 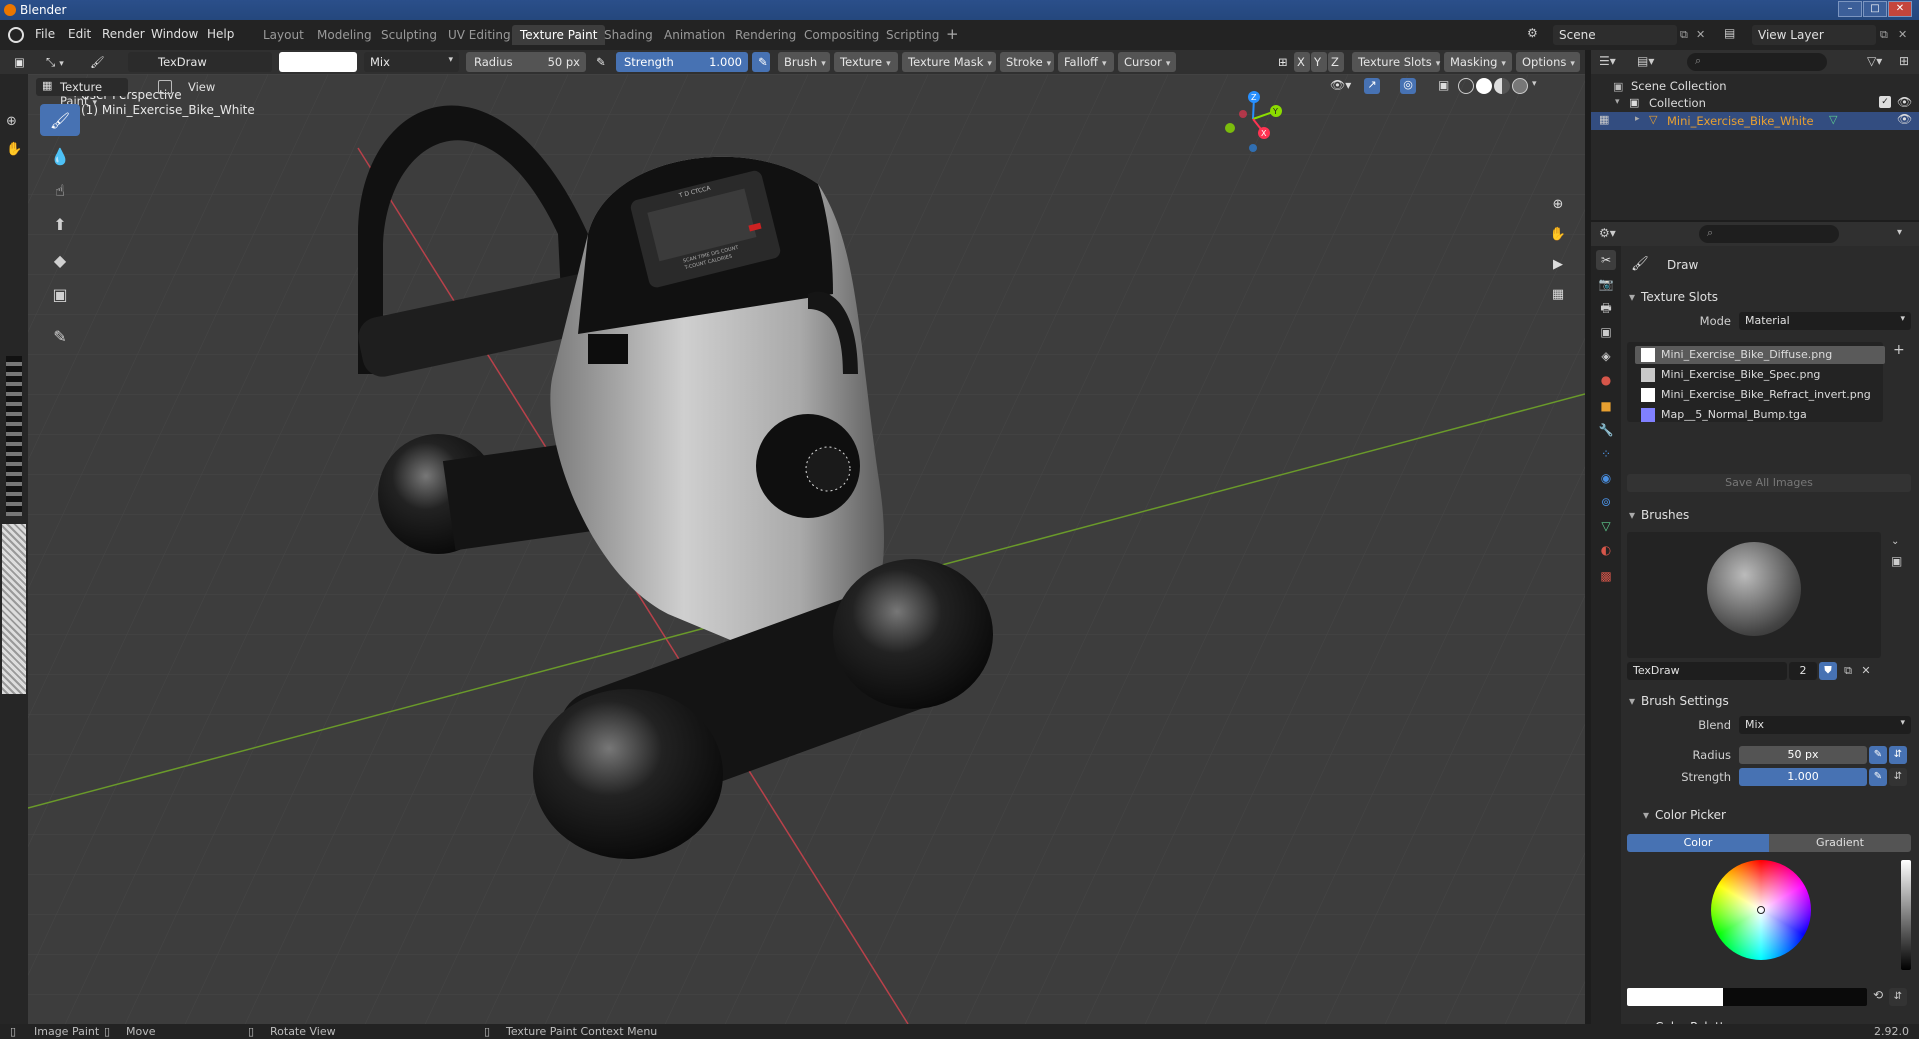 What do you see at coordinates (1896, 561) in the screenshot?
I see `brush-image-icon: ▣` at bounding box center [1896, 561].